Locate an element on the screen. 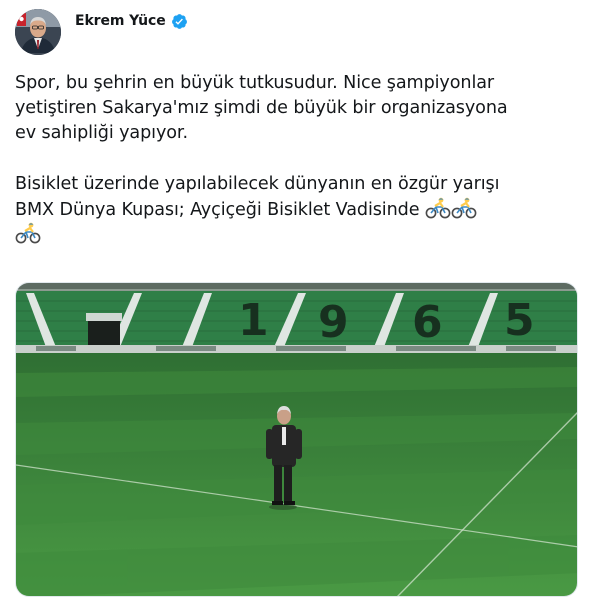  author-row: Ekrem Yüce is located at coordinates (131, 21).